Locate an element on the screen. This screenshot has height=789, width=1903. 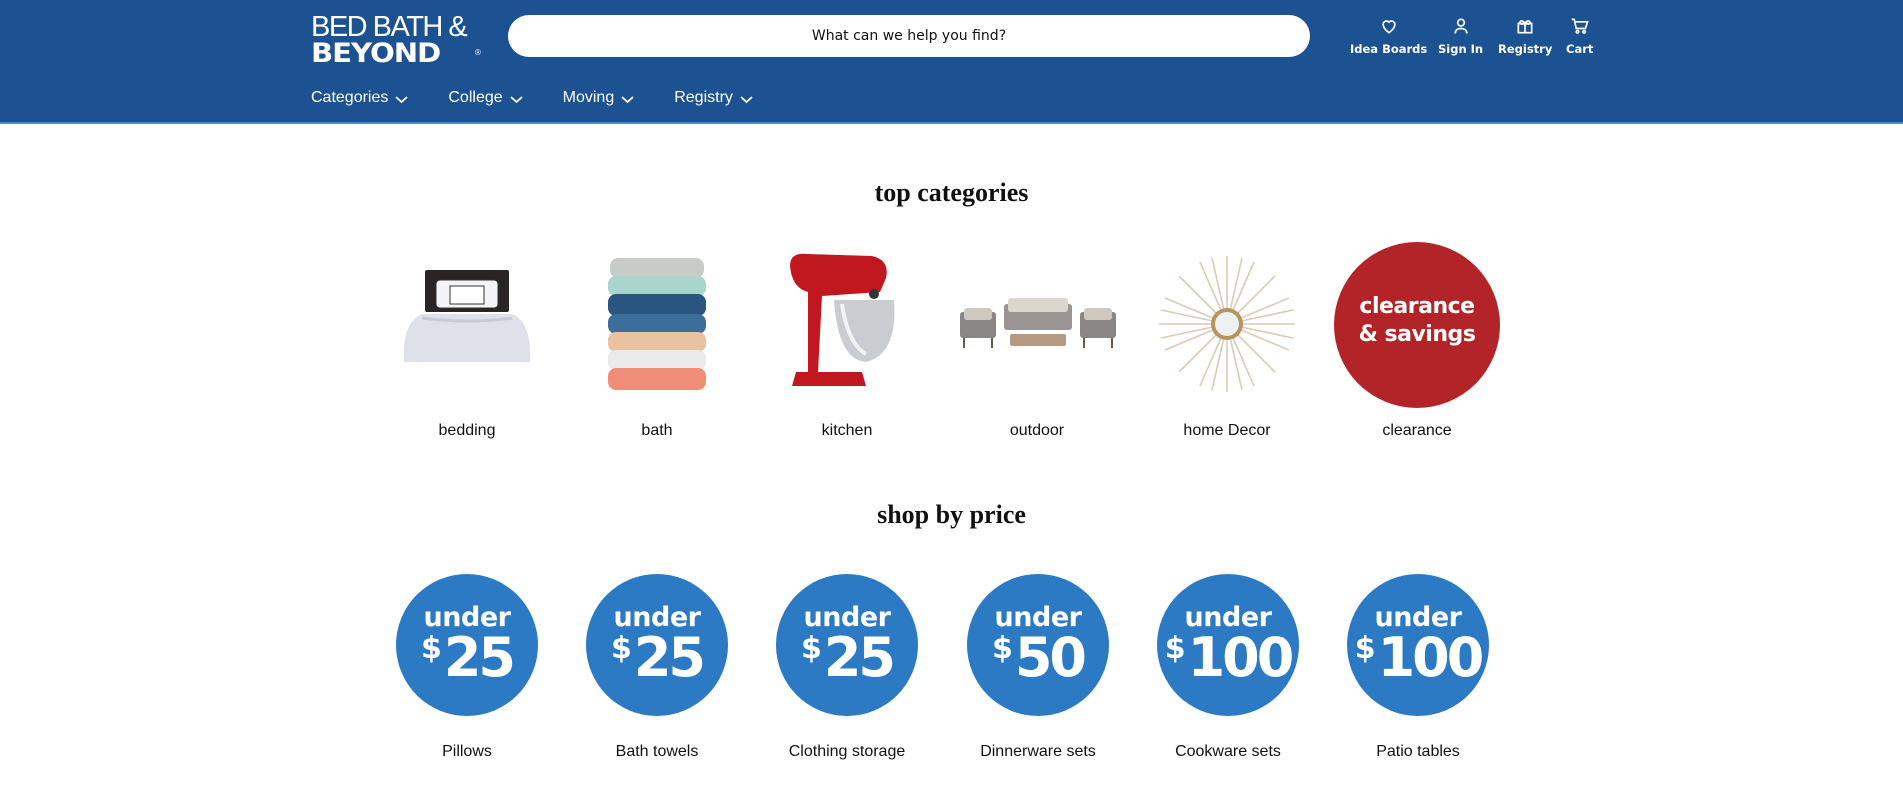
bath-towels-image is located at coordinates (657, 324).